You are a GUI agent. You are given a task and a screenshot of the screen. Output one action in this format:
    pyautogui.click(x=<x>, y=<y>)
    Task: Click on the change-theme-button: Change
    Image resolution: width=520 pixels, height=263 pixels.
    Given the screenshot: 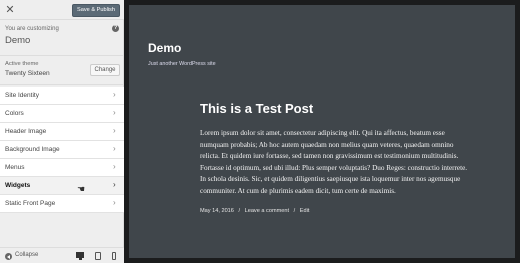 What is the action you would take?
    pyautogui.click(x=105, y=70)
    